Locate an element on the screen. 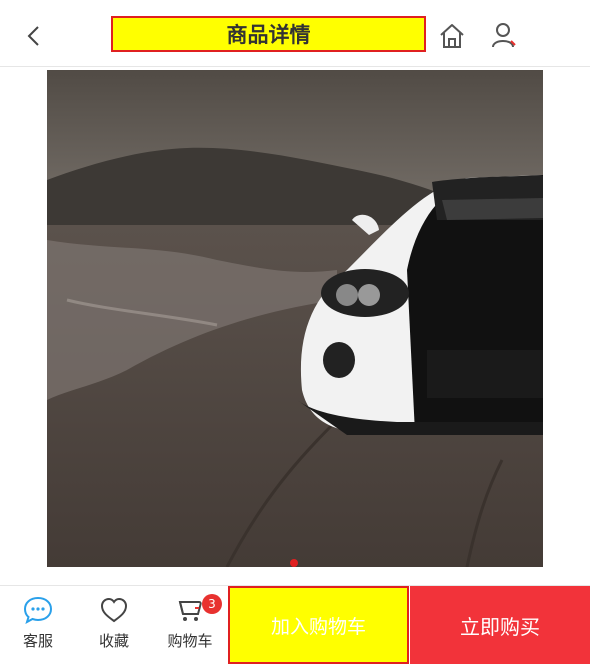 This screenshot has height=664, width=590. customer-service-label: 客服 is located at coordinates (37, 641).